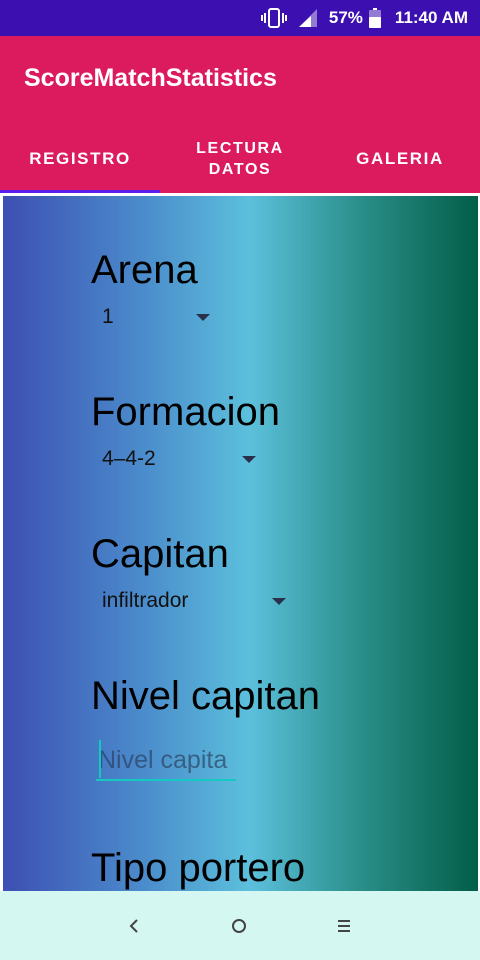 This screenshot has height=960, width=480. I want to click on home-button, so click(239, 926).